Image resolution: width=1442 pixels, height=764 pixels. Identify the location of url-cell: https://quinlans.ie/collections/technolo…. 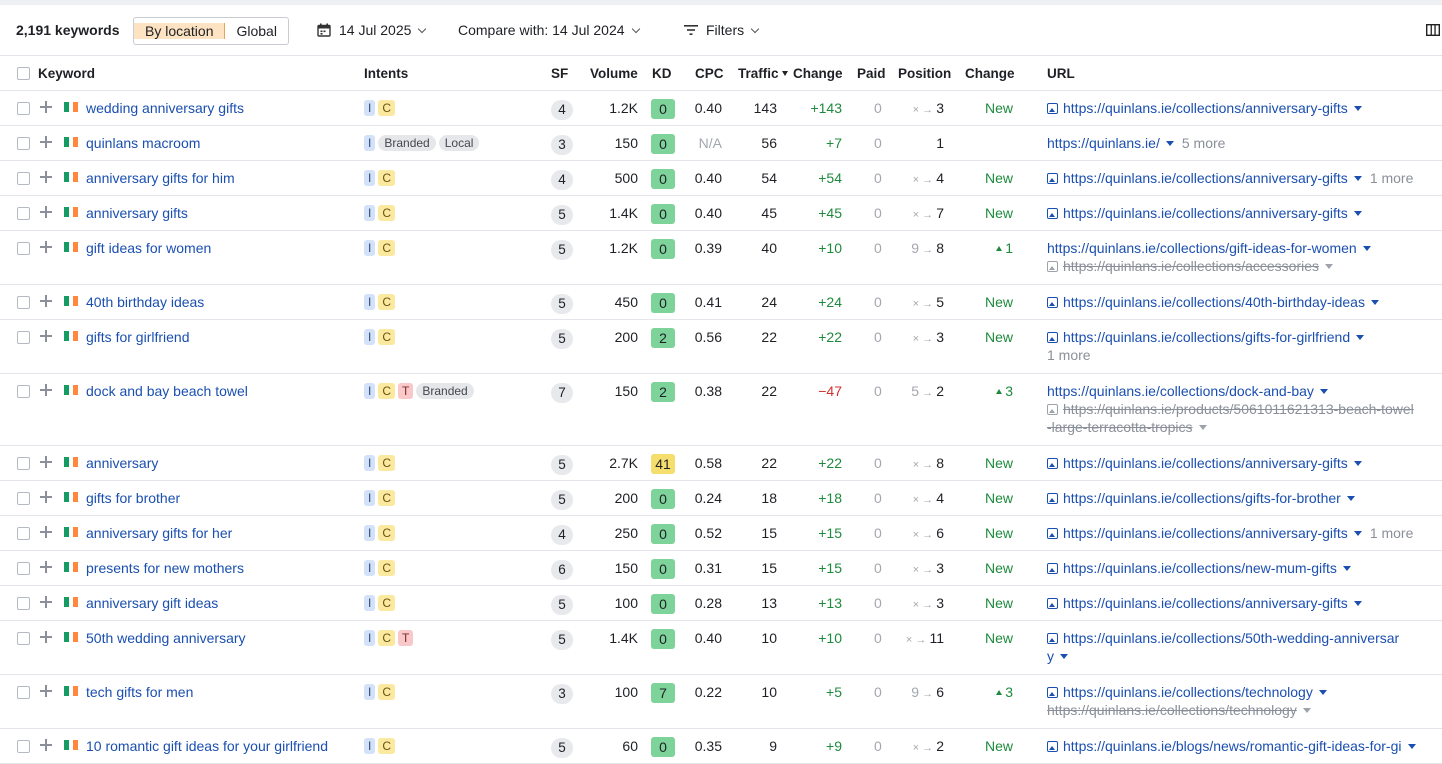
(1187, 692).